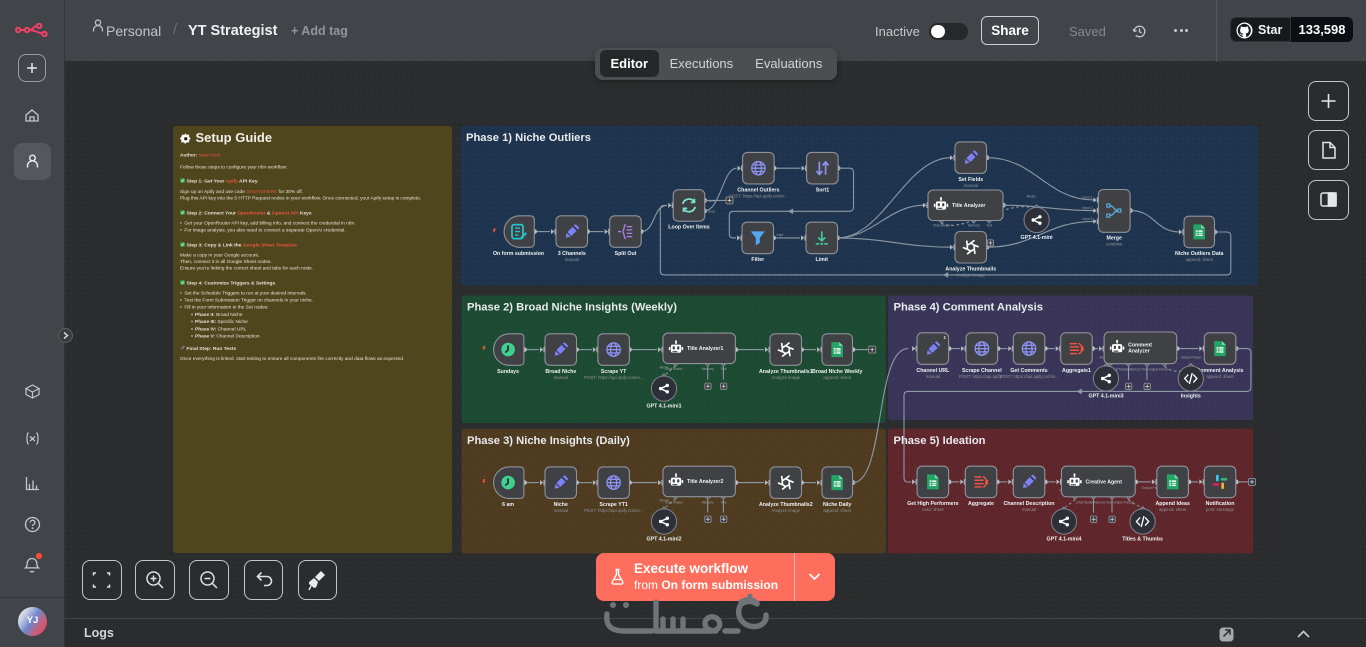 Image resolution: width=1366 pixels, height=647 pixels. Describe the element at coordinates (989, 225) in the screenshot. I see `svg-text: Tool` at that location.